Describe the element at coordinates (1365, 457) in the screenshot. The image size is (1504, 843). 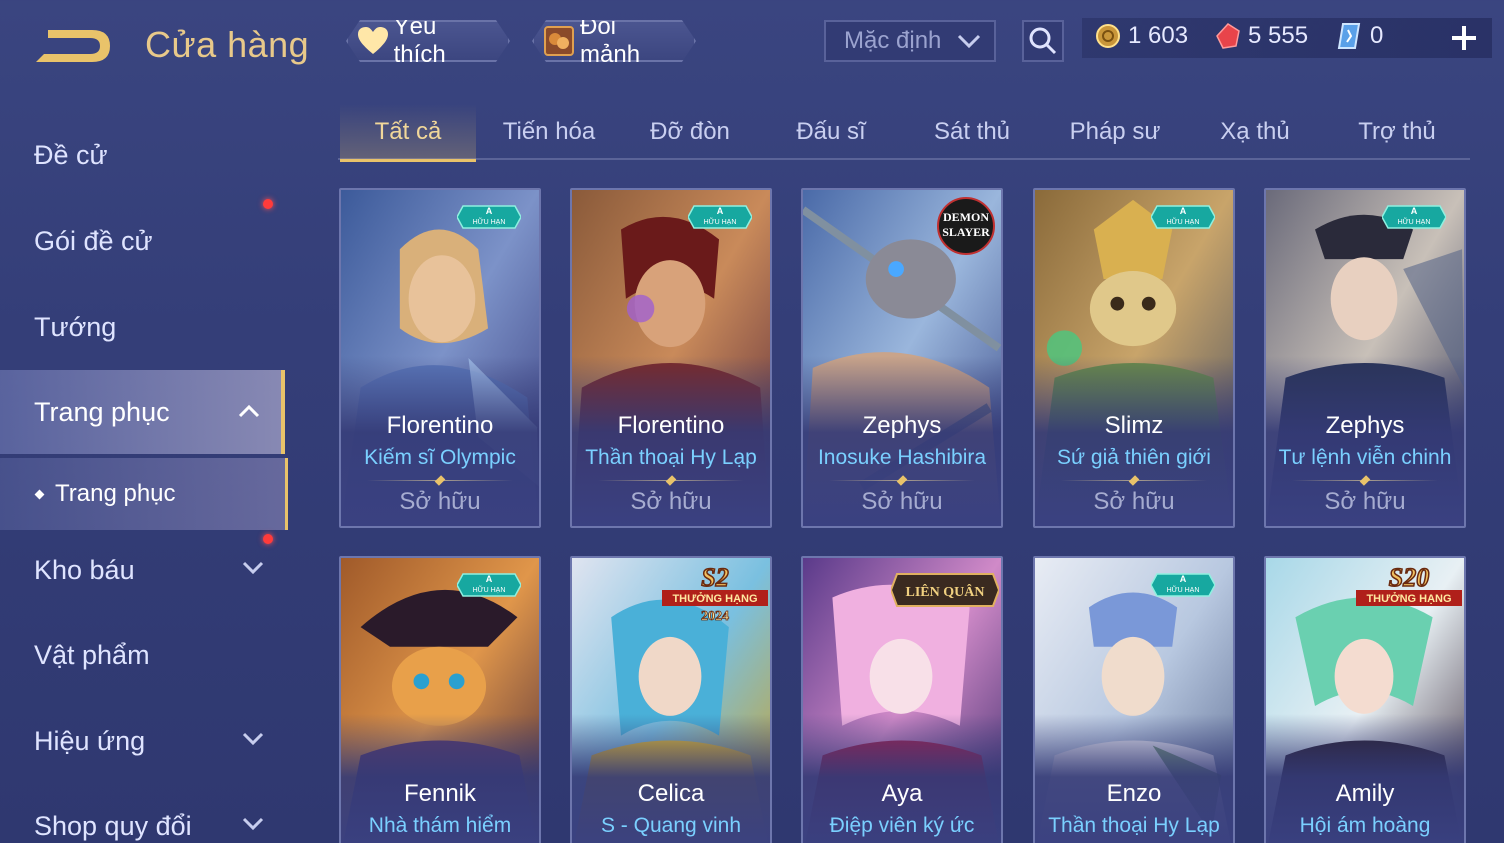
I see `skin-name: Tư lệnh viễn chinh` at that location.